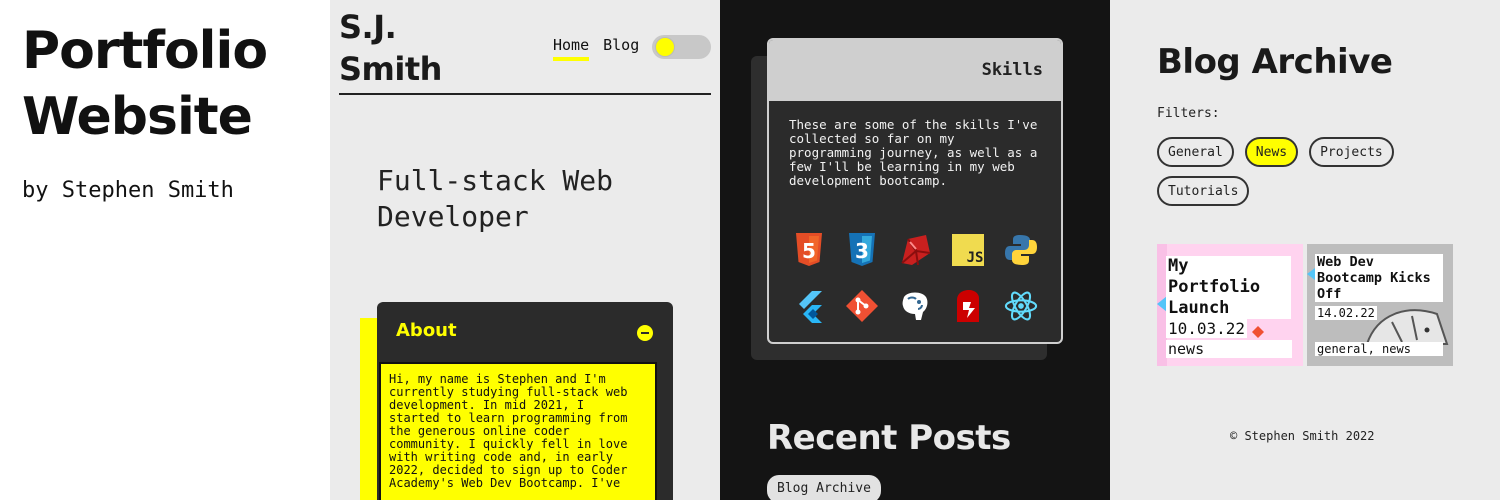 The width and height of the screenshot is (1500, 500). Describe the element at coordinates (809, 306) in the screenshot. I see `flutter-icon` at that location.